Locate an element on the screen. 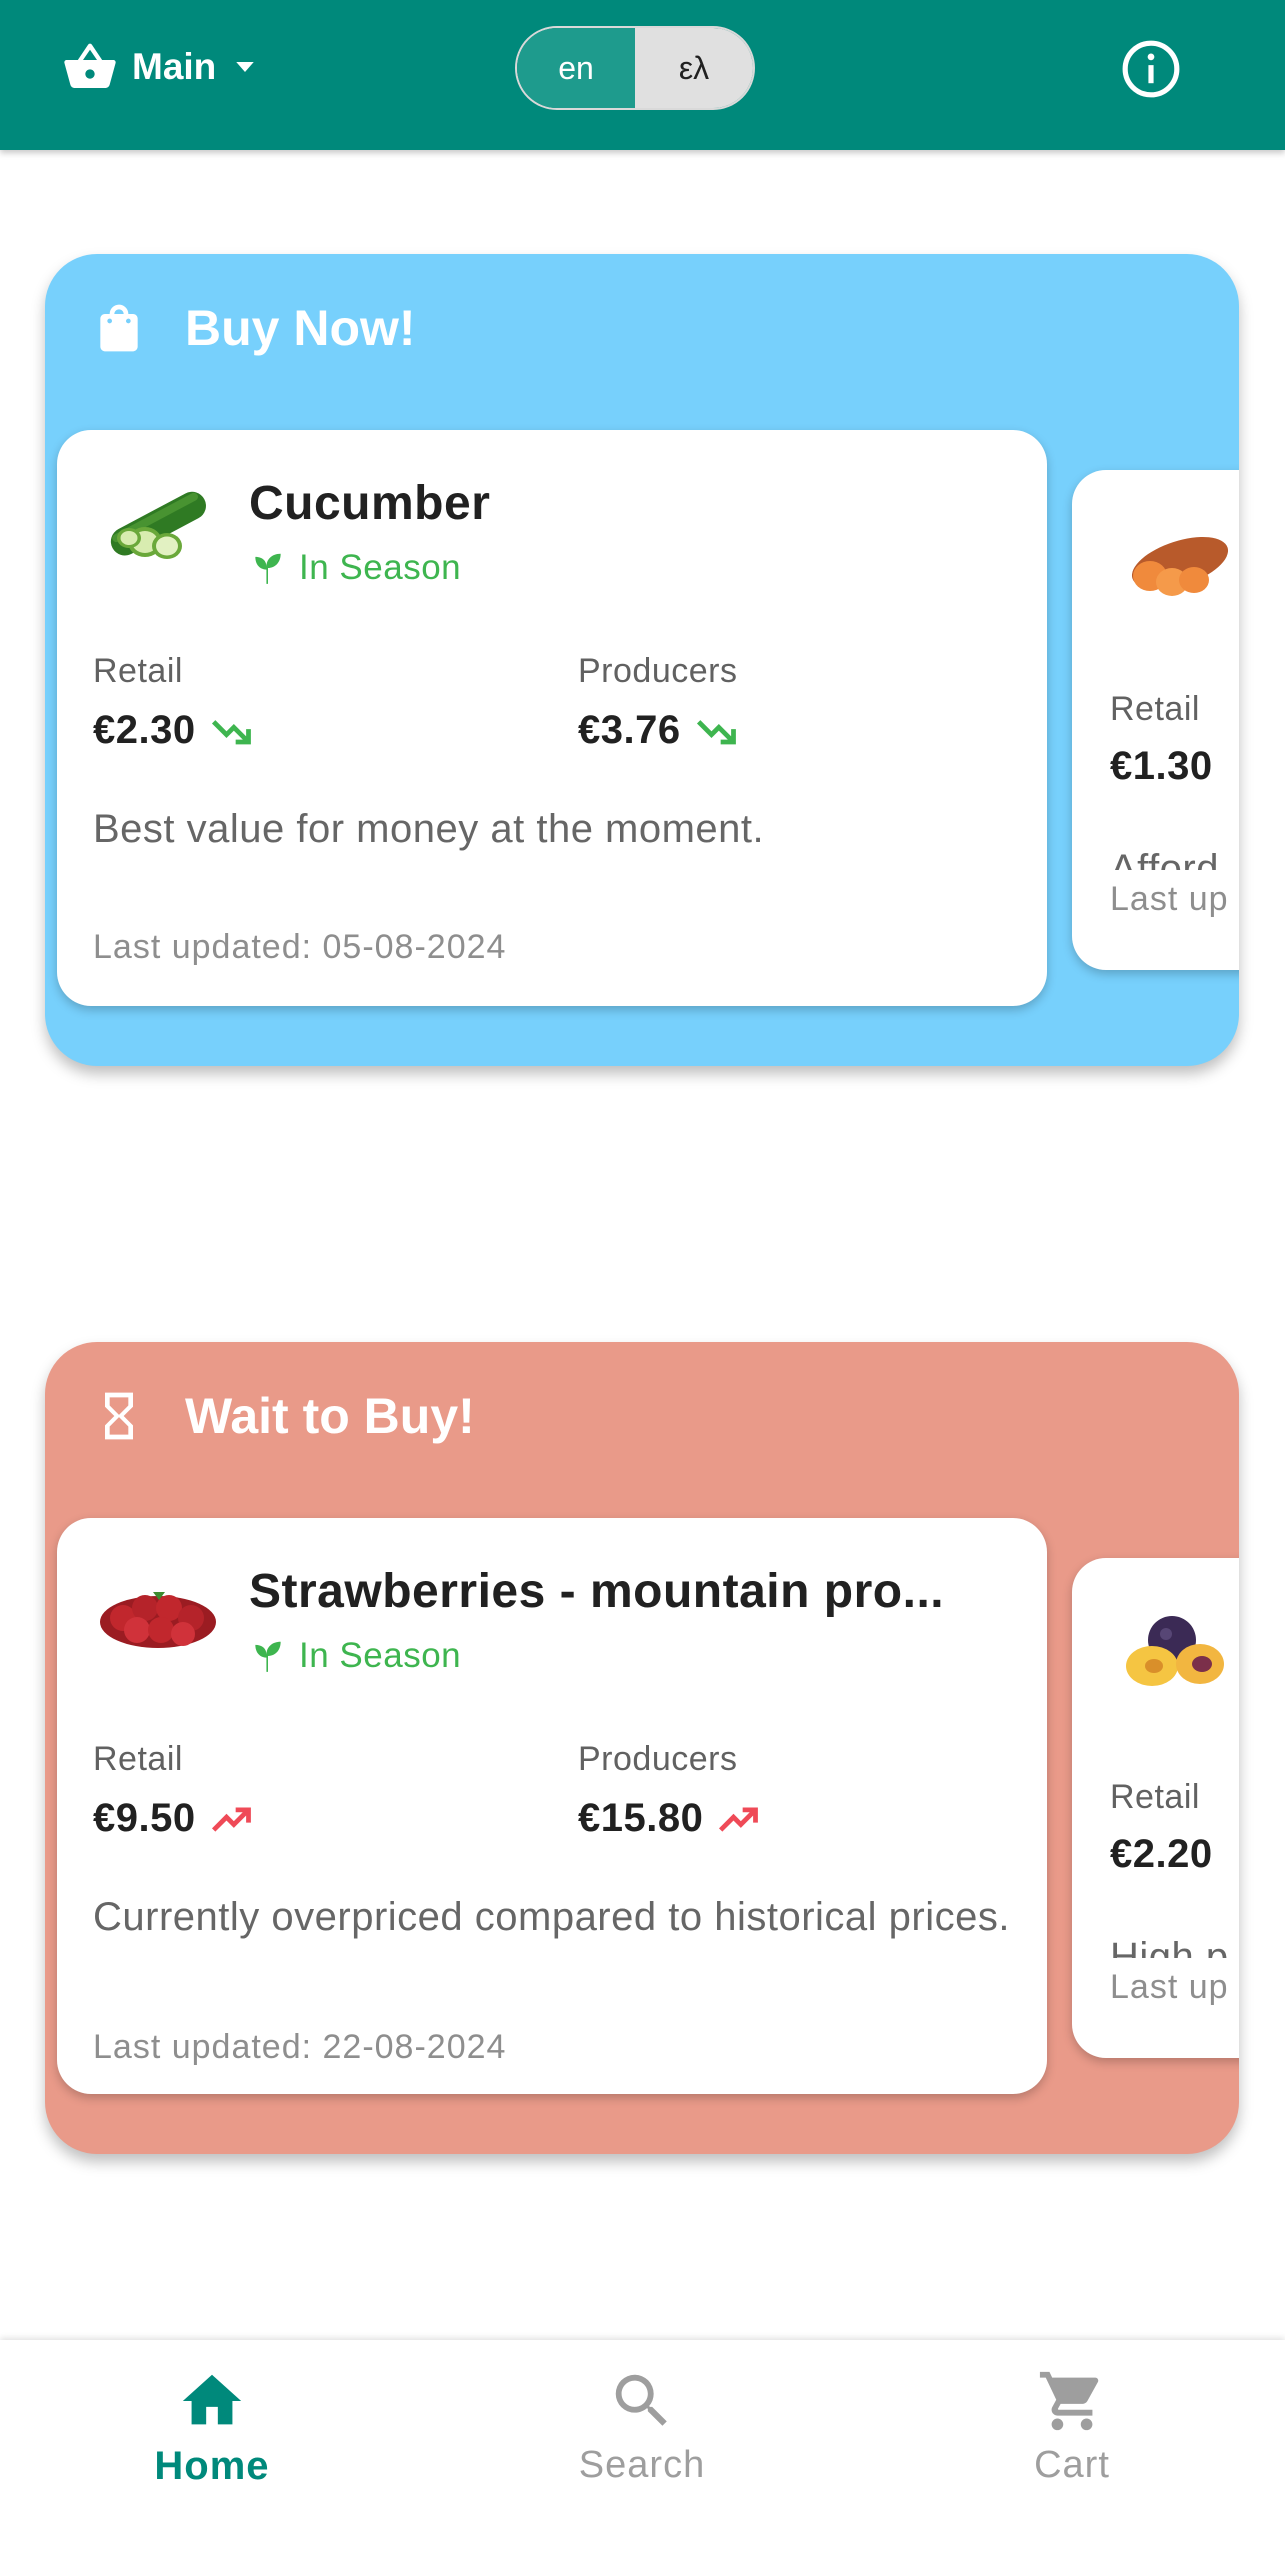 This screenshot has height=2571, width=1285. language-option-en: en is located at coordinates (576, 68).